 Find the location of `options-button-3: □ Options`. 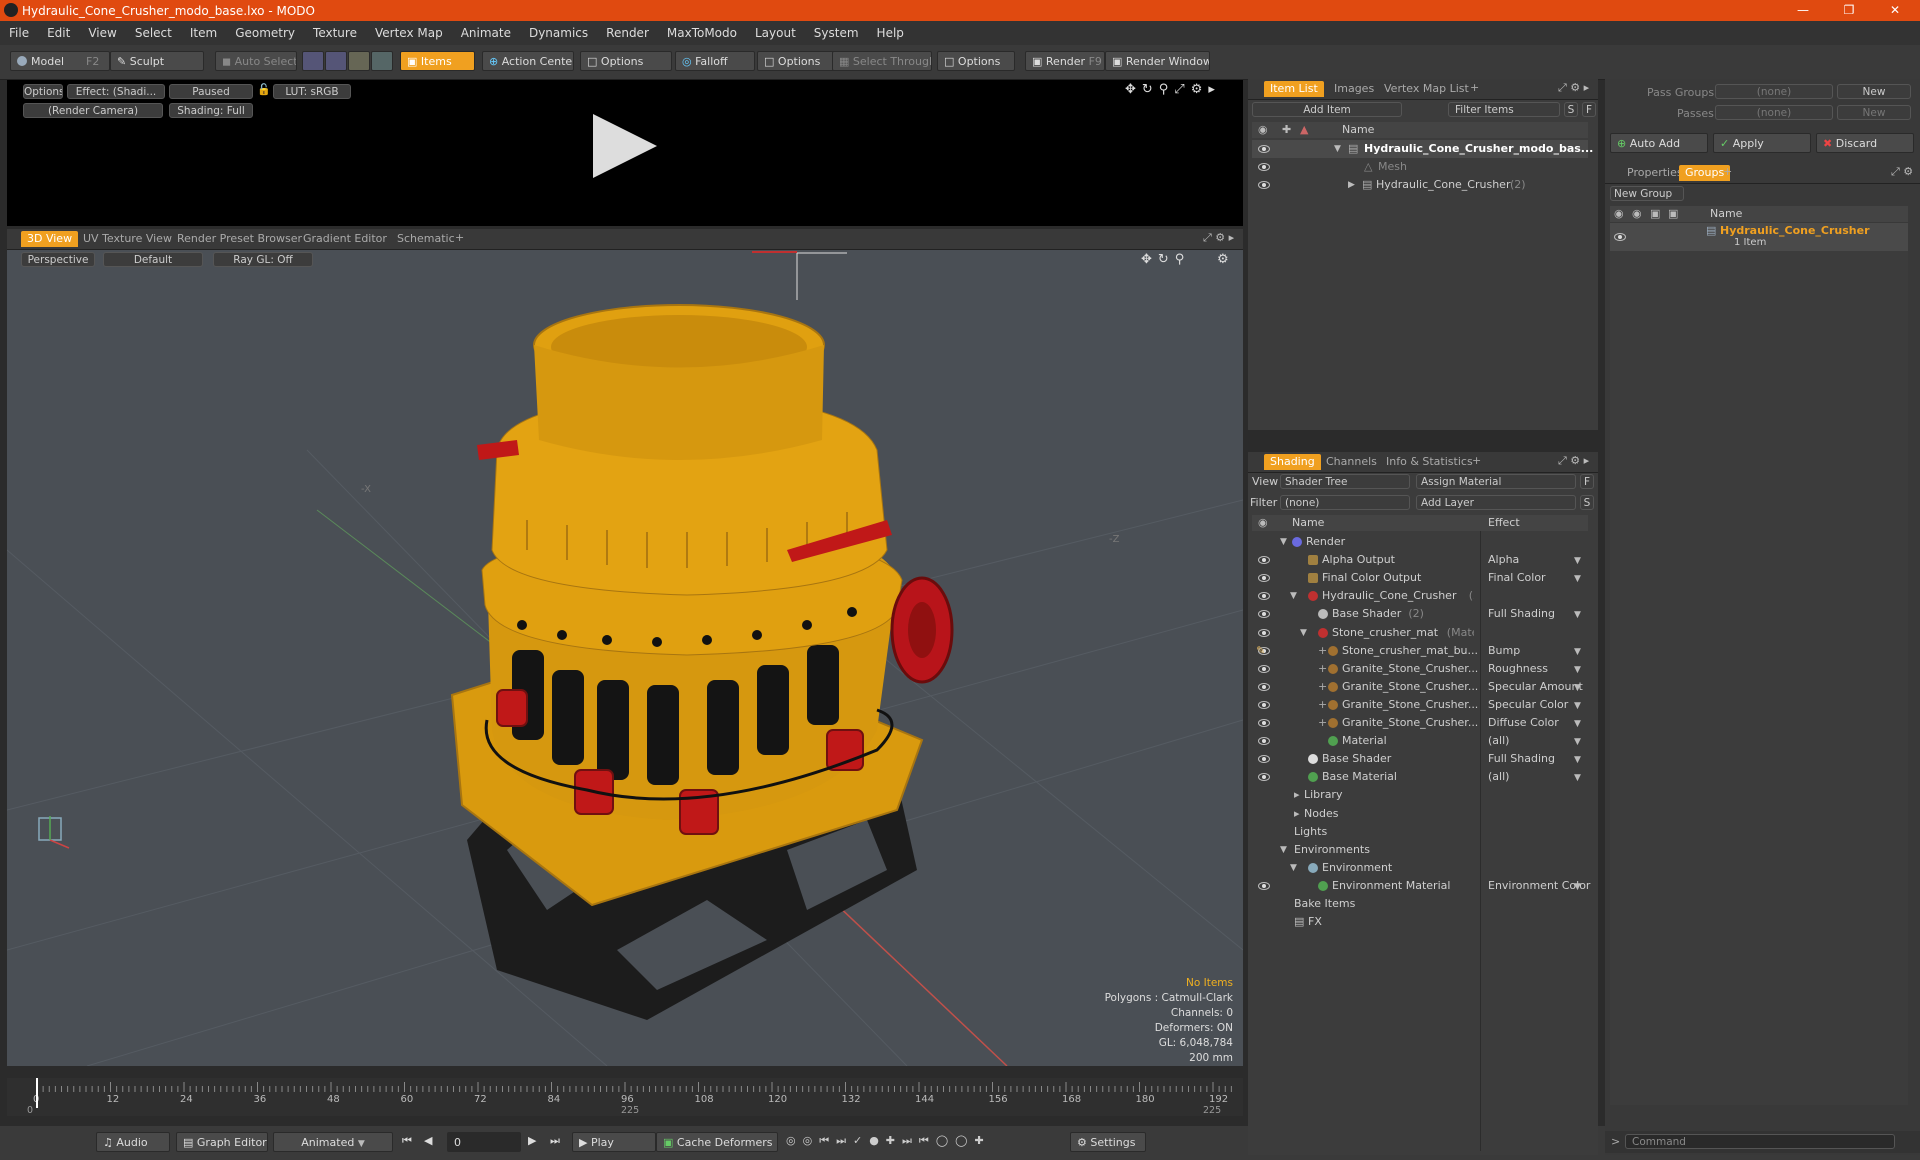

options-button-3: □ Options is located at coordinates (976, 61).